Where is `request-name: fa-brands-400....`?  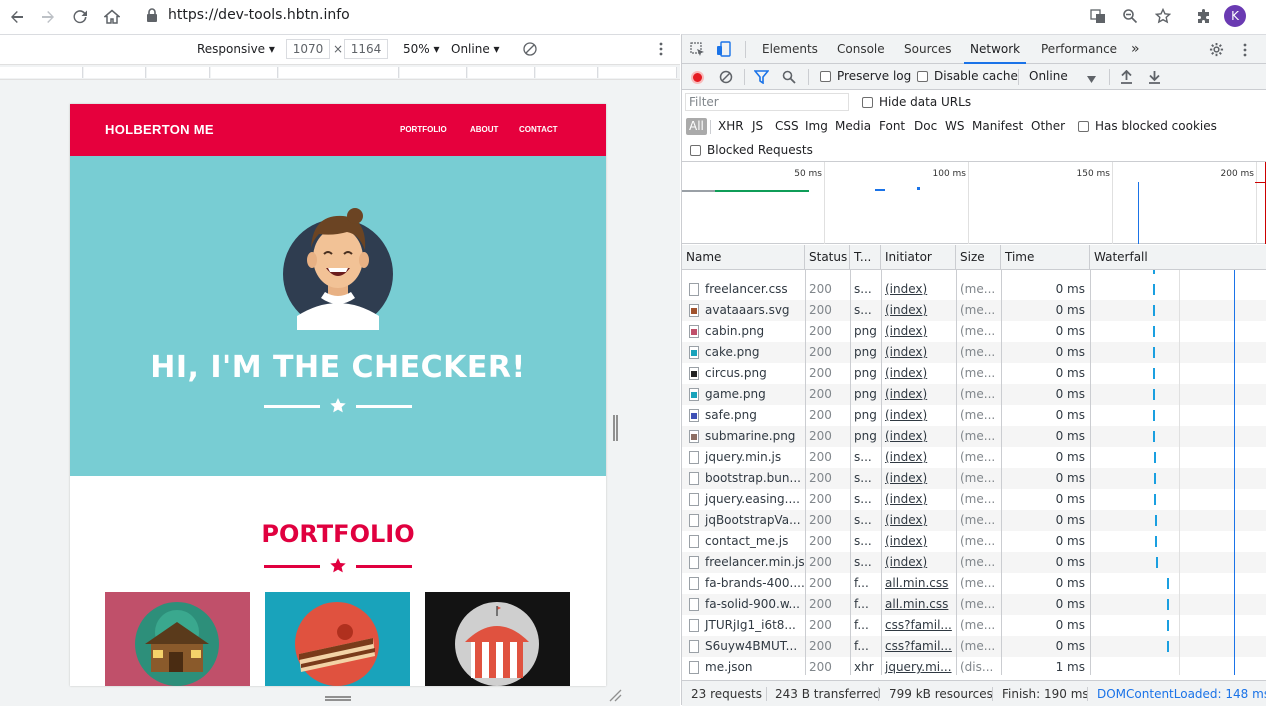 request-name: fa-brands-400.... is located at coordinates (753, 583).